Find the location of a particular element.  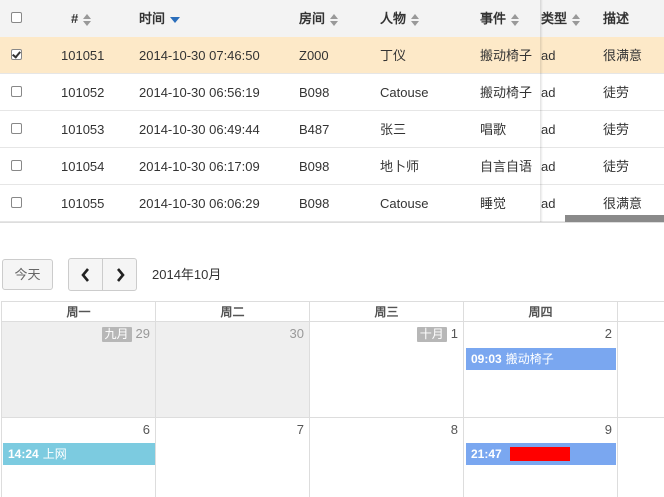

weekday-header: 周二 is located at coordinates (233, 311).